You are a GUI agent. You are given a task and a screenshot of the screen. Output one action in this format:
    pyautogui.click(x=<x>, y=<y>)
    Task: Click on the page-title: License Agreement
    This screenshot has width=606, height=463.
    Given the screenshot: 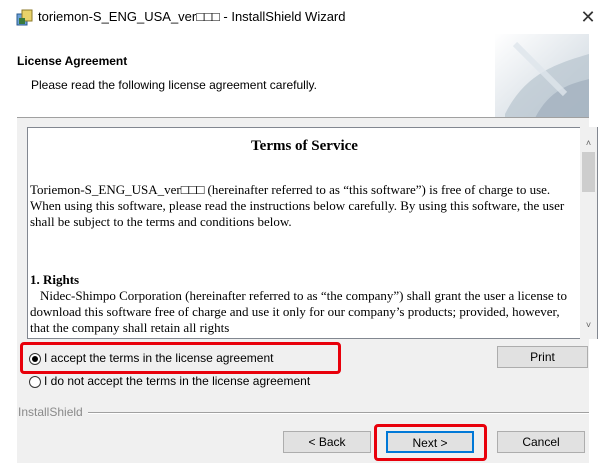 What is the action you would take?
    pyautogui.click(x=72, y=61)
    